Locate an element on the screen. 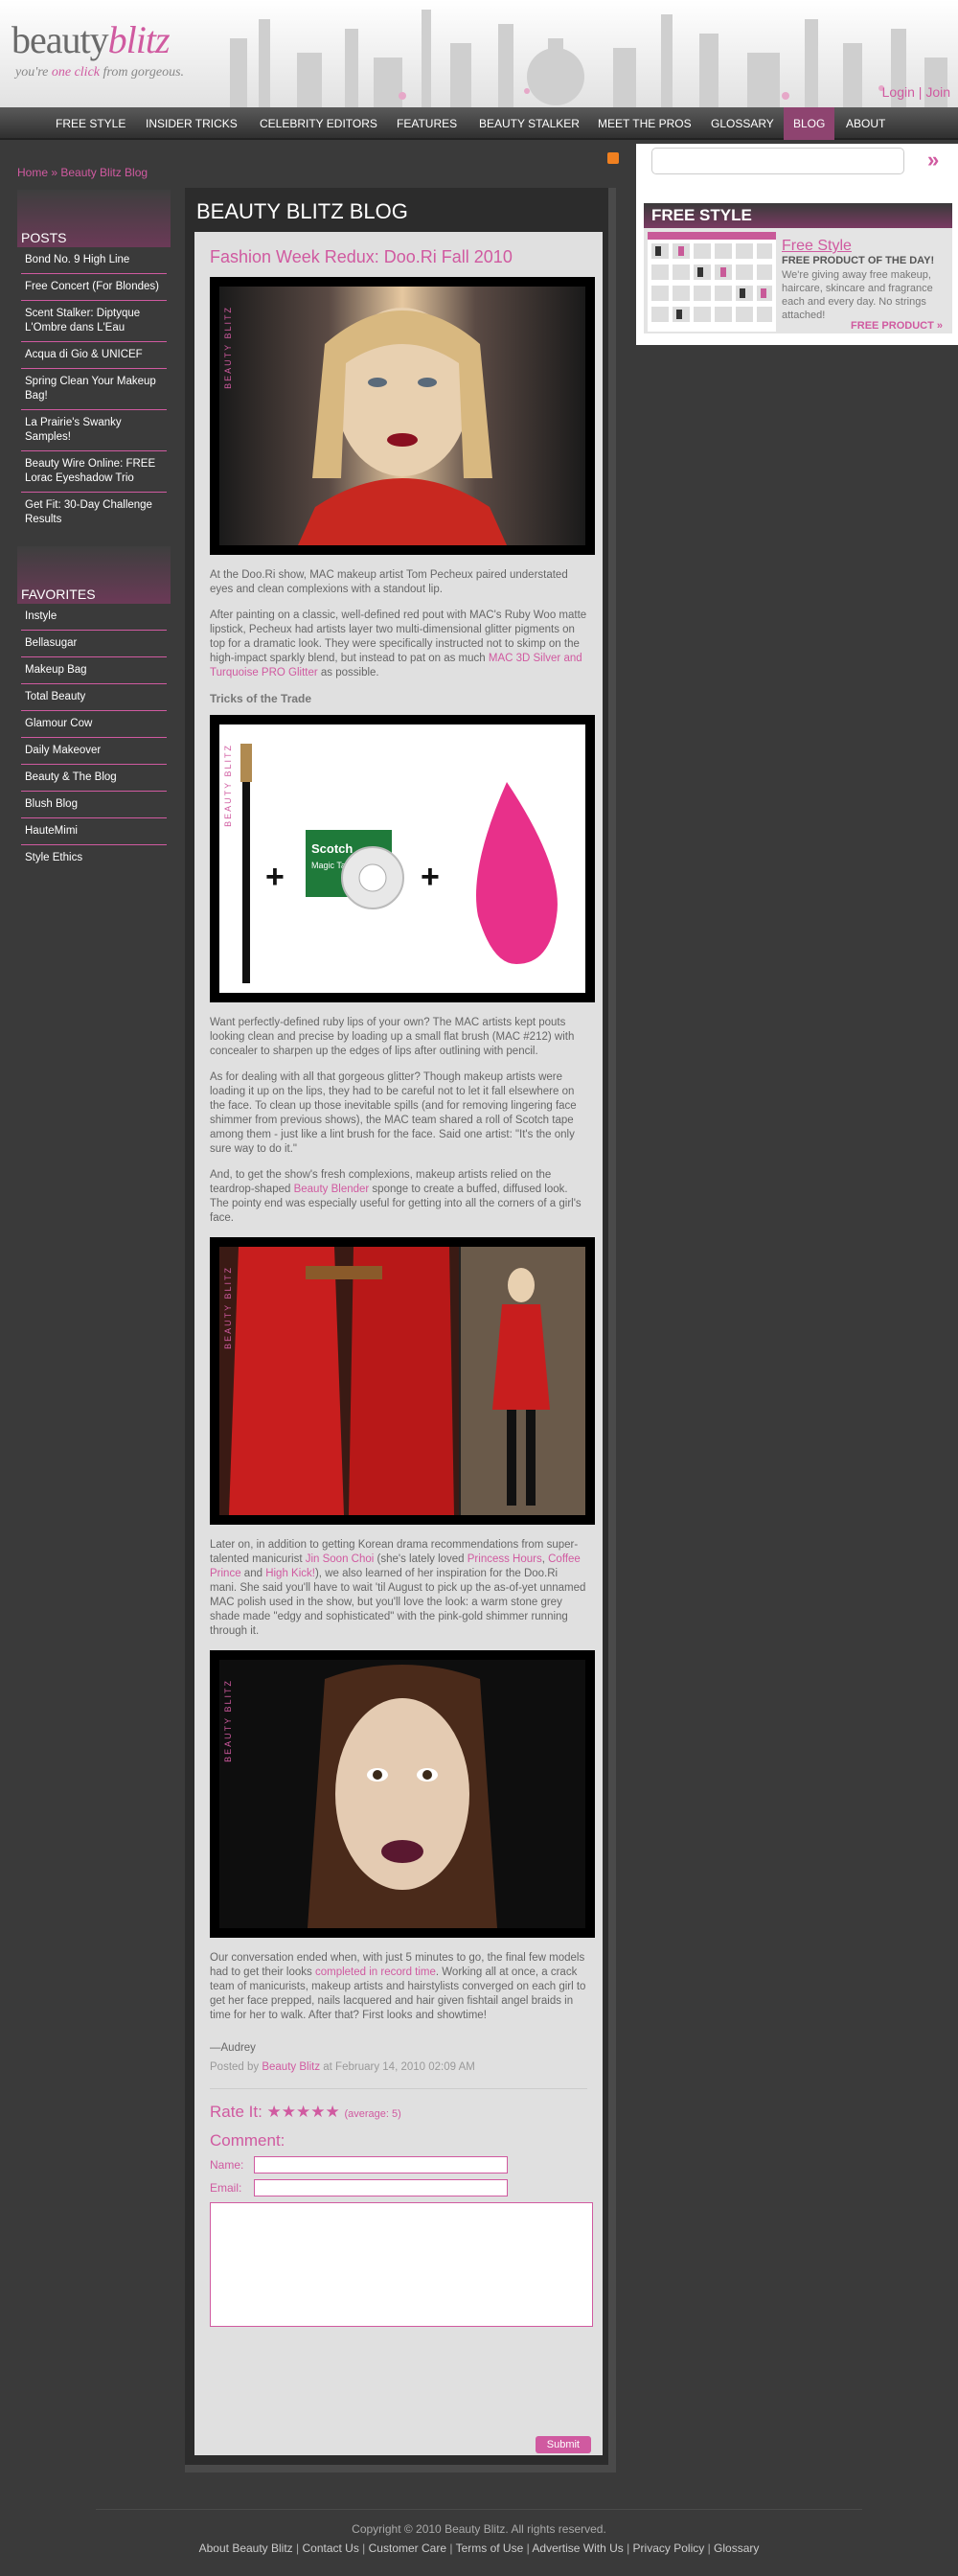 Image resolution: width=958 pixels, height=2576 pixels. sidebar-favorite: Instyle is located at coordinates (94, 617).